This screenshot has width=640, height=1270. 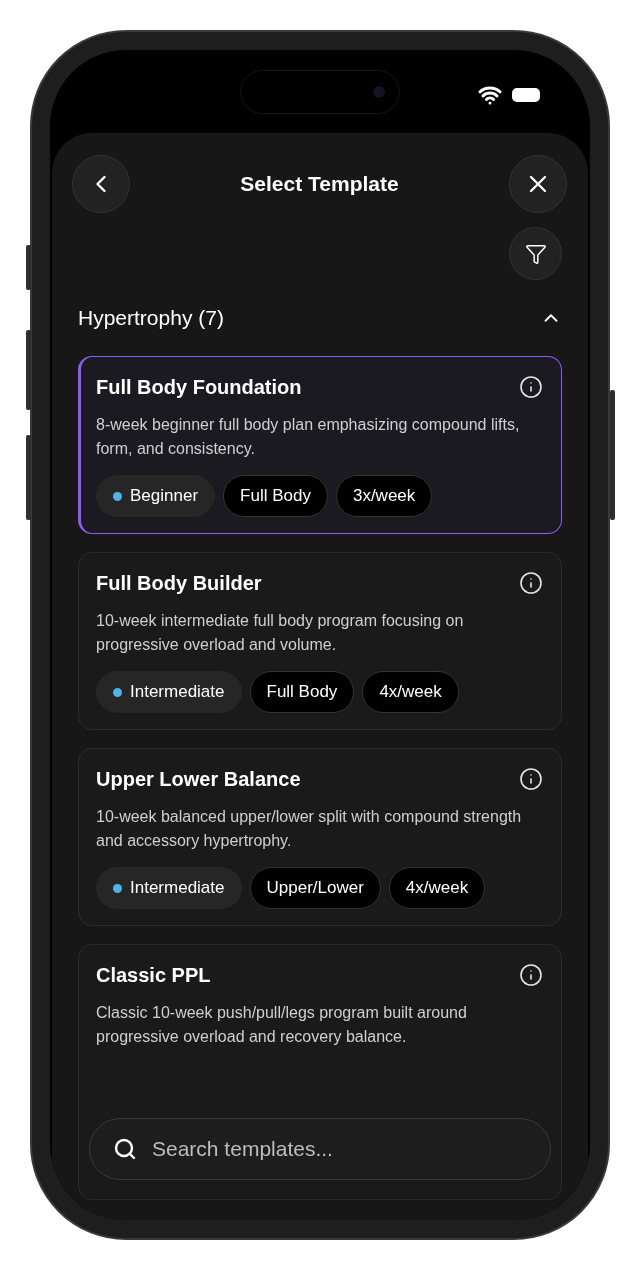 What do you see at coordinates (526, 95) in the screenshot?
I see `battery-icon` at bounding box center [526, 95].